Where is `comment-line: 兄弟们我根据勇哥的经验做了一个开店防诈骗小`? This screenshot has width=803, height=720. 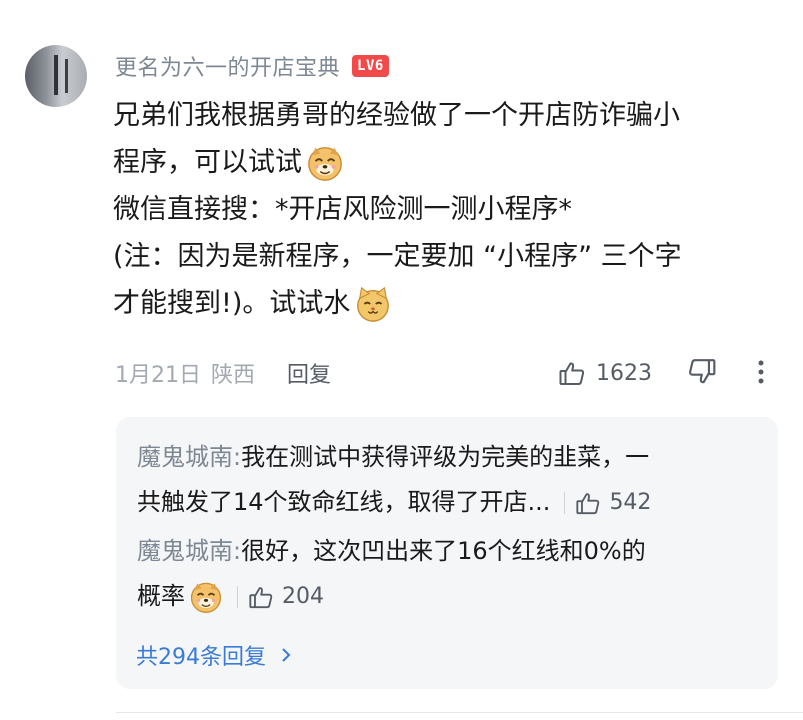
comment-line: 兄弟们我根据勇哥的经验做了一个开店防诈骗小 is located at coordinates (396, 115).